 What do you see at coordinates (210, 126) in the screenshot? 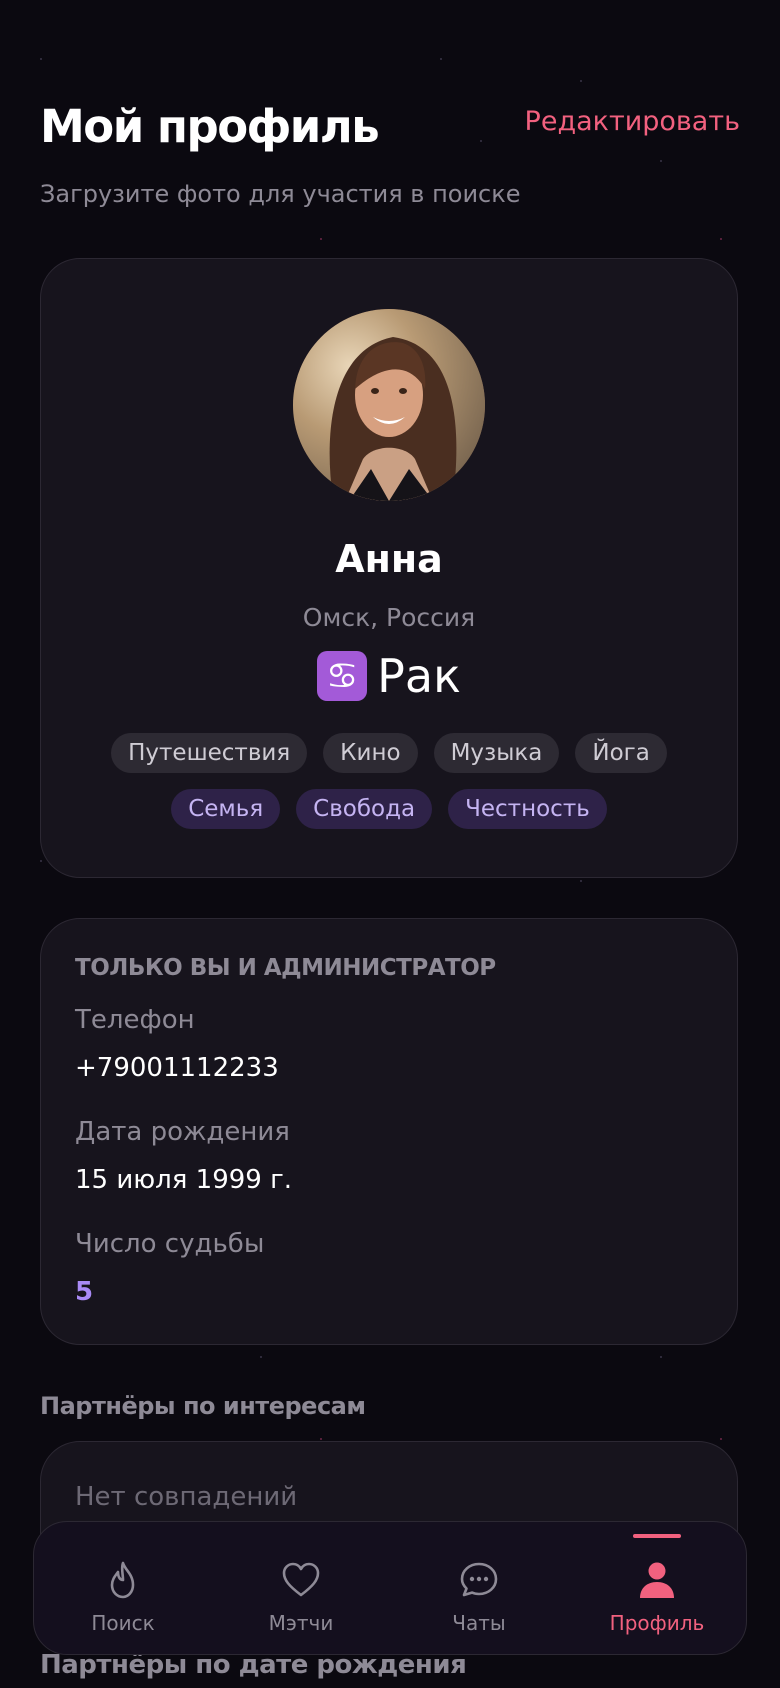
I see `page-title: Мой профиль` at bounding box center [210, 126].